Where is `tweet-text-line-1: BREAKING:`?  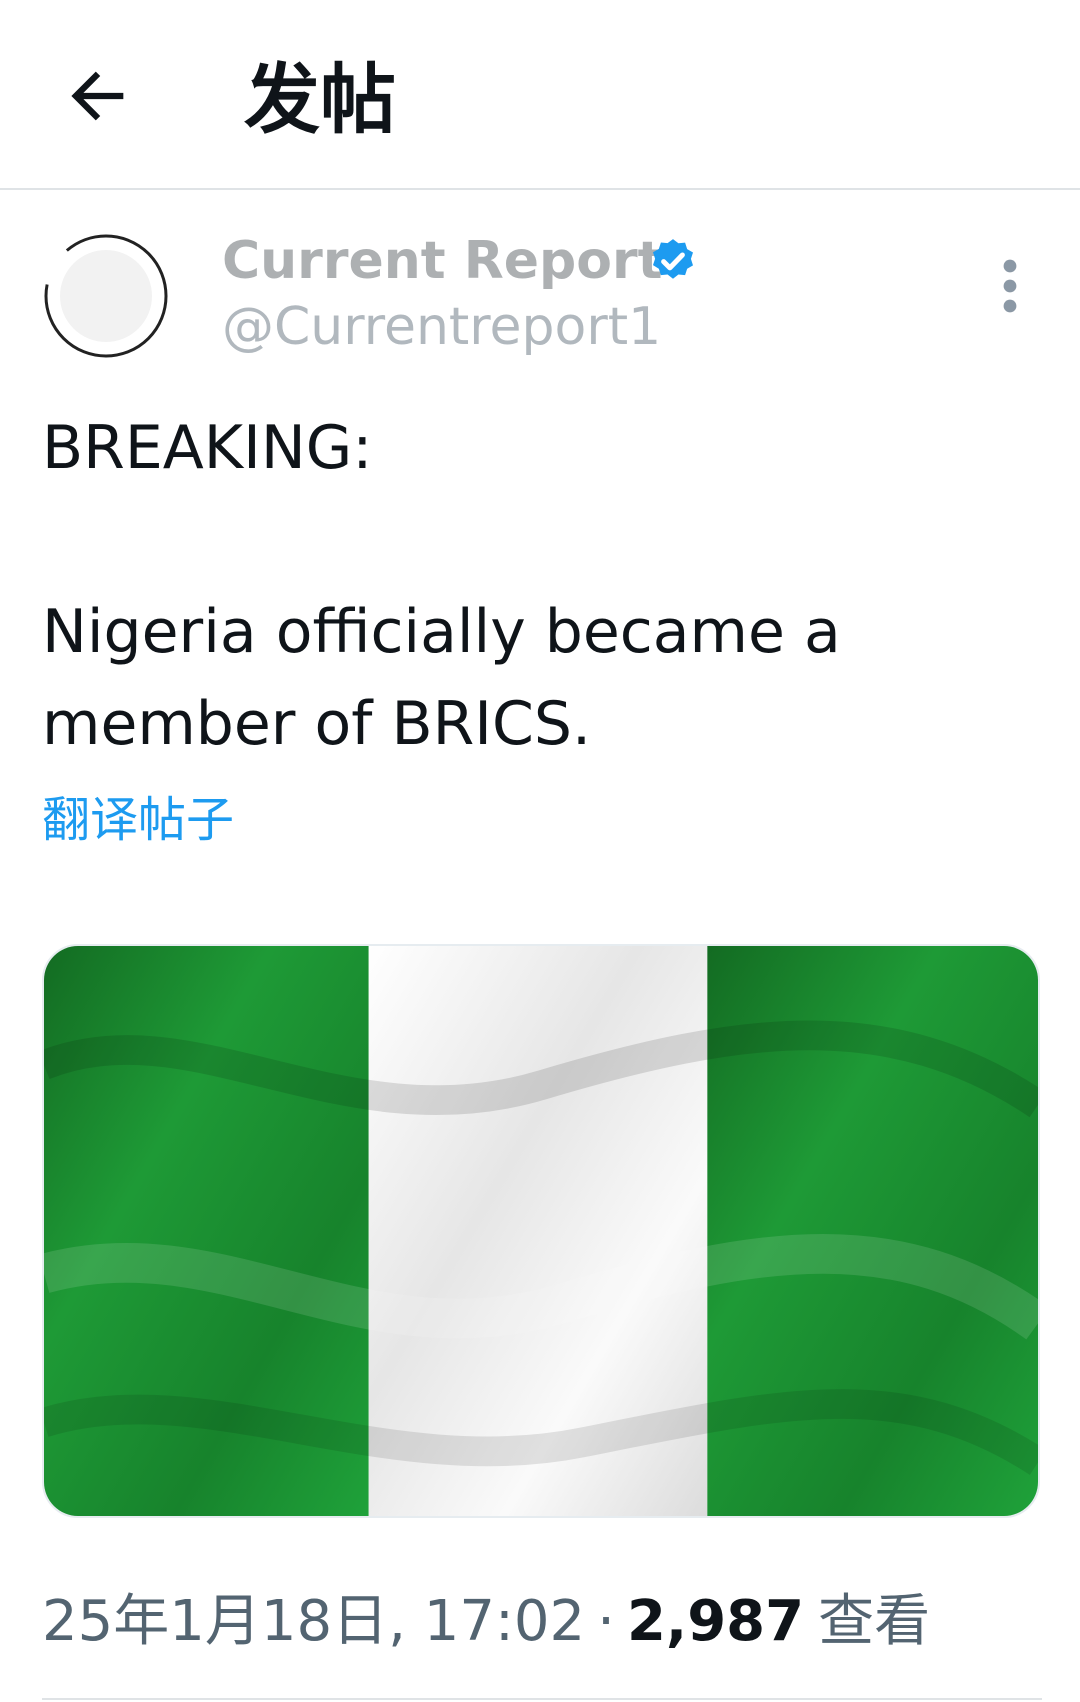 tweet-text-line-1: BREAKING: is located at coordinates (207, 448).